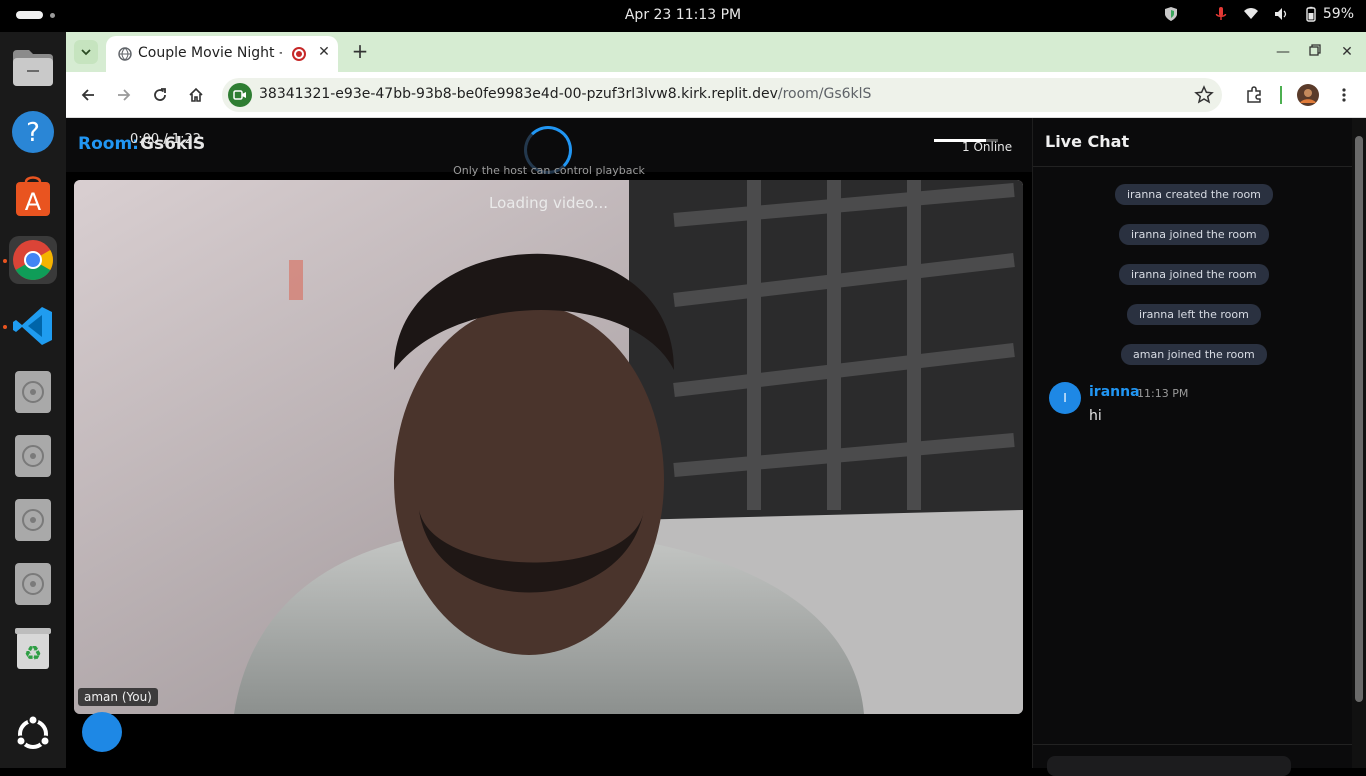 The height and width of the screenshot is (776, 1366). What do you see at coordinates (1283, 52) in the screenshot?
I see `minimize-button: —` at bounding box center [1283, 52].